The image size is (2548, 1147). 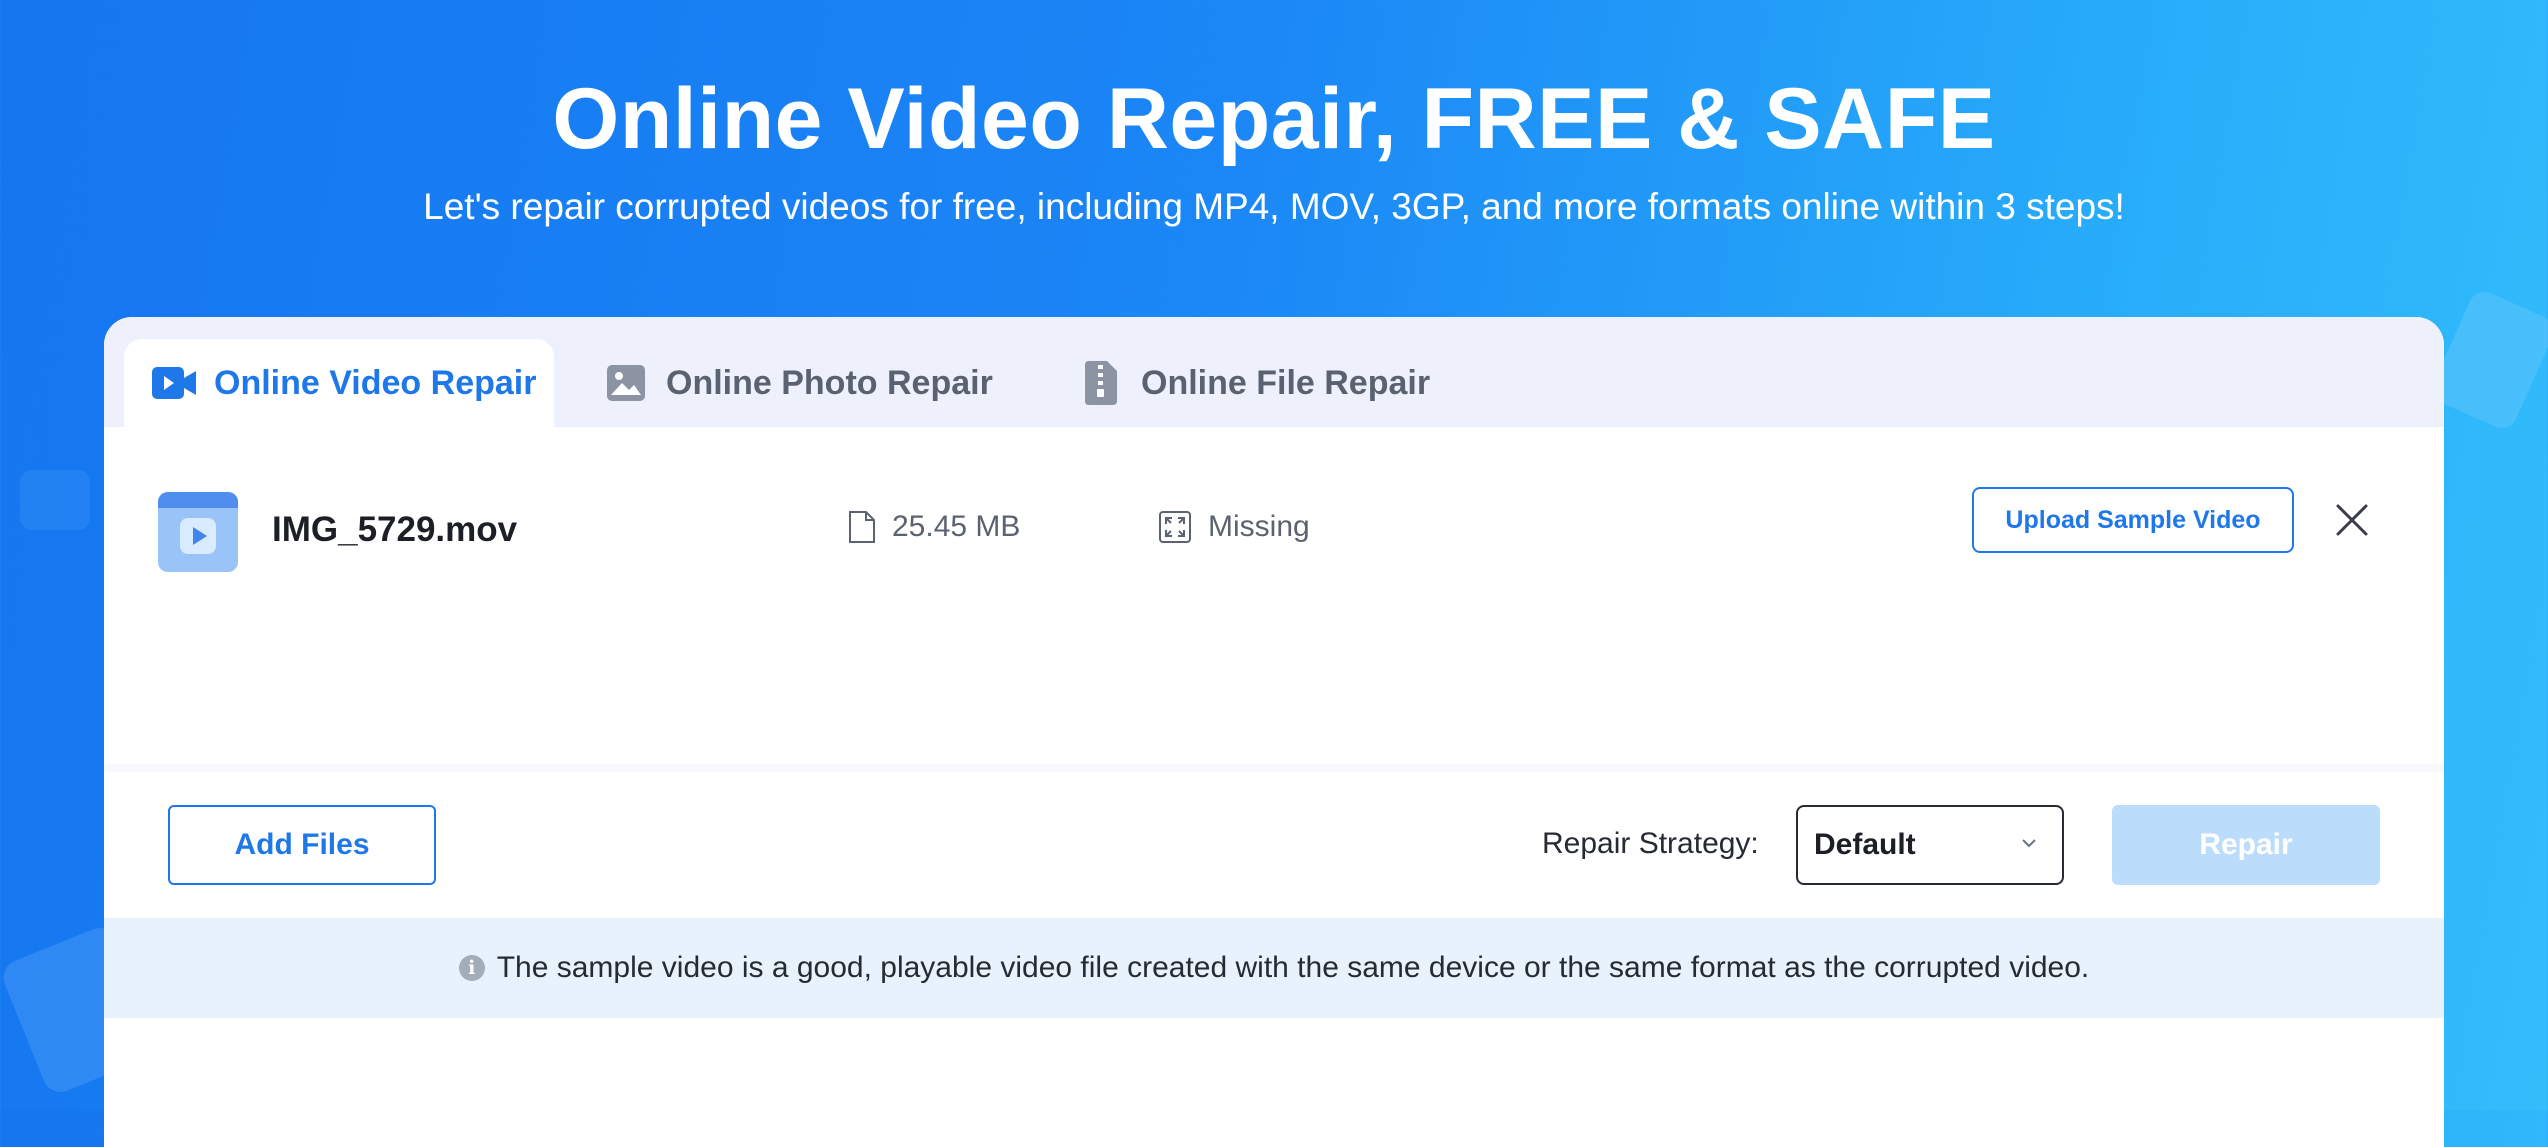 What do you see at coordinates (2246, 845) in the screenshot?
I see `repair-button: Repair` at bounding box center [2246, 845].